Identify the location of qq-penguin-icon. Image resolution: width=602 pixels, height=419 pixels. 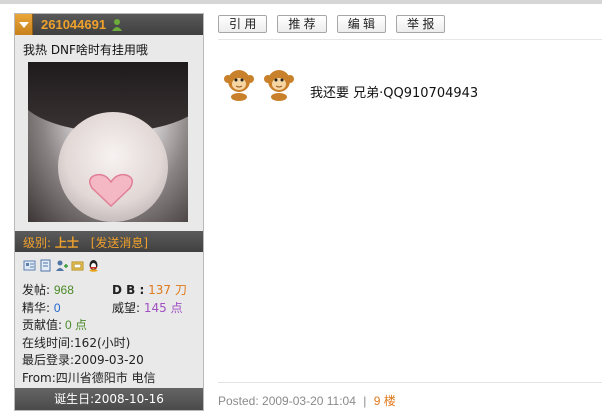
(93, 265).